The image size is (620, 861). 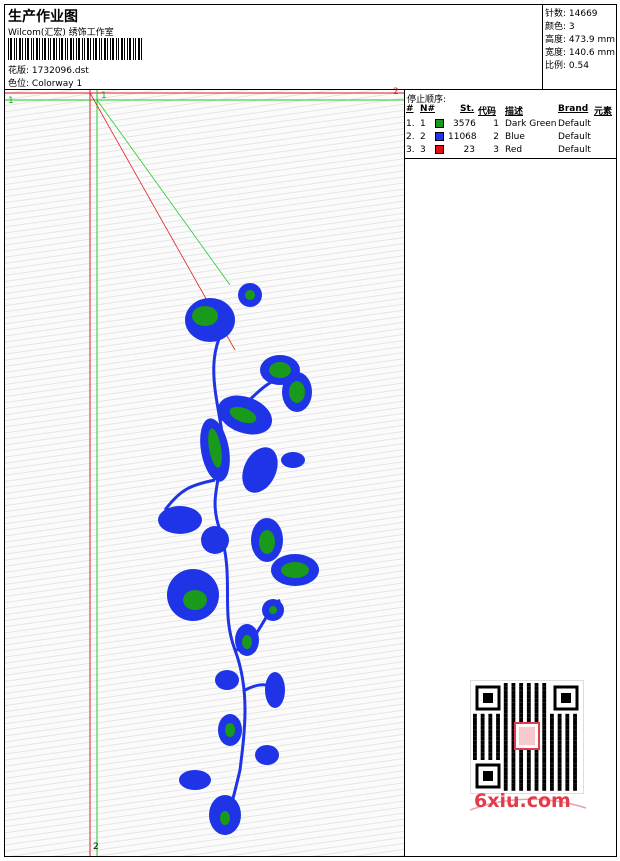 What do you see at coordinates (467, 109) in the screenshot?
I see `col-st: St.` at bounding box center [467, 109].